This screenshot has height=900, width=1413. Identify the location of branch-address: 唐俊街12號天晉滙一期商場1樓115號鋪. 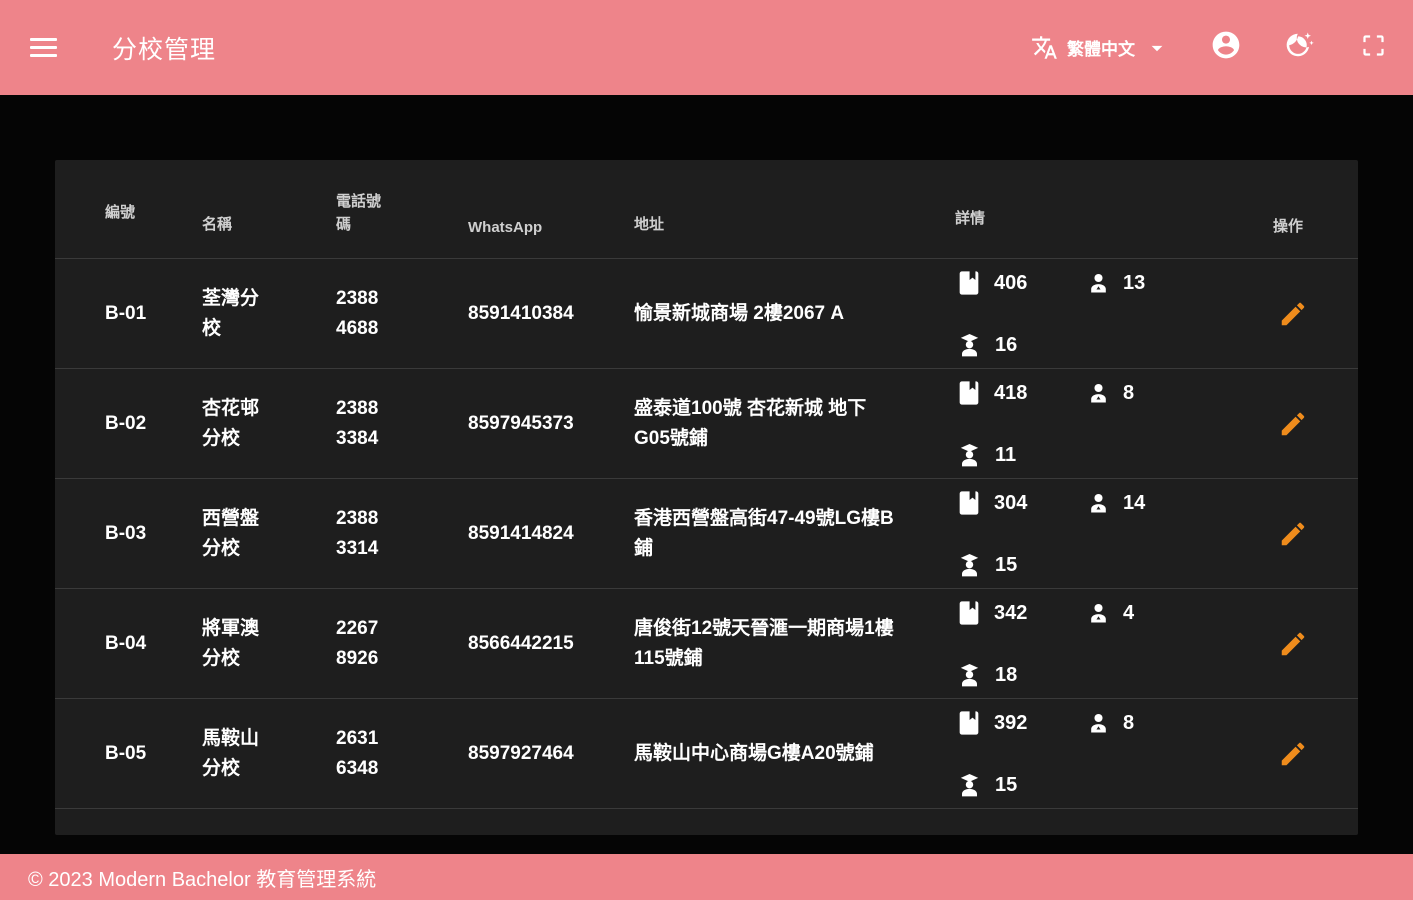
(764, 643).